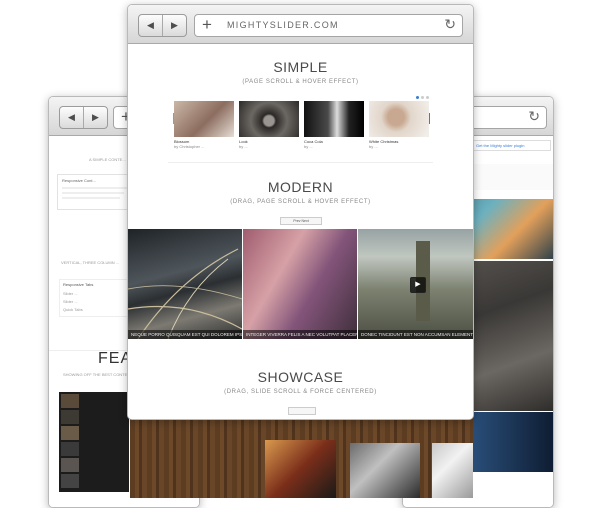 This screenshot has height=508, width=603. What do you see at coordinates (500, 145) in the screenshot?
I see `right-link: Get the Mighty slider plugin` at bounding box center [500, 145].